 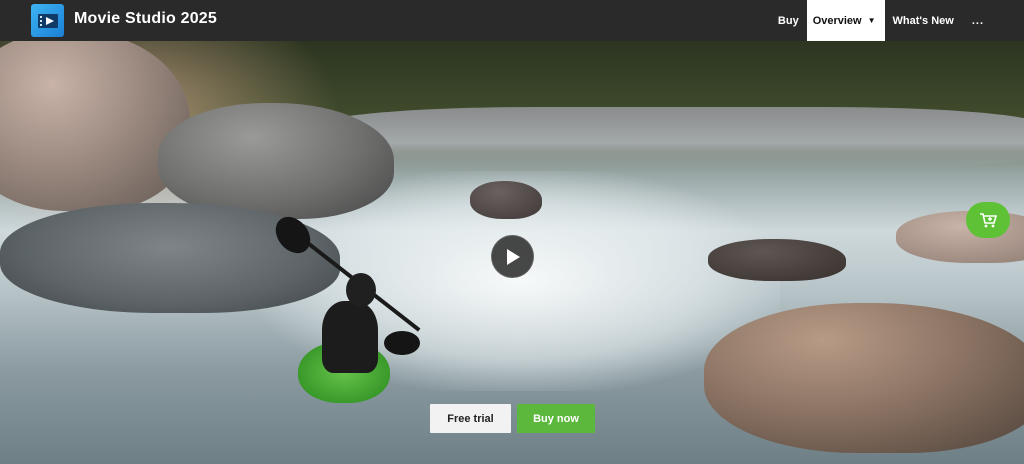 I want to click on nav-whats-new: What's New, so click(x=923, y=20).